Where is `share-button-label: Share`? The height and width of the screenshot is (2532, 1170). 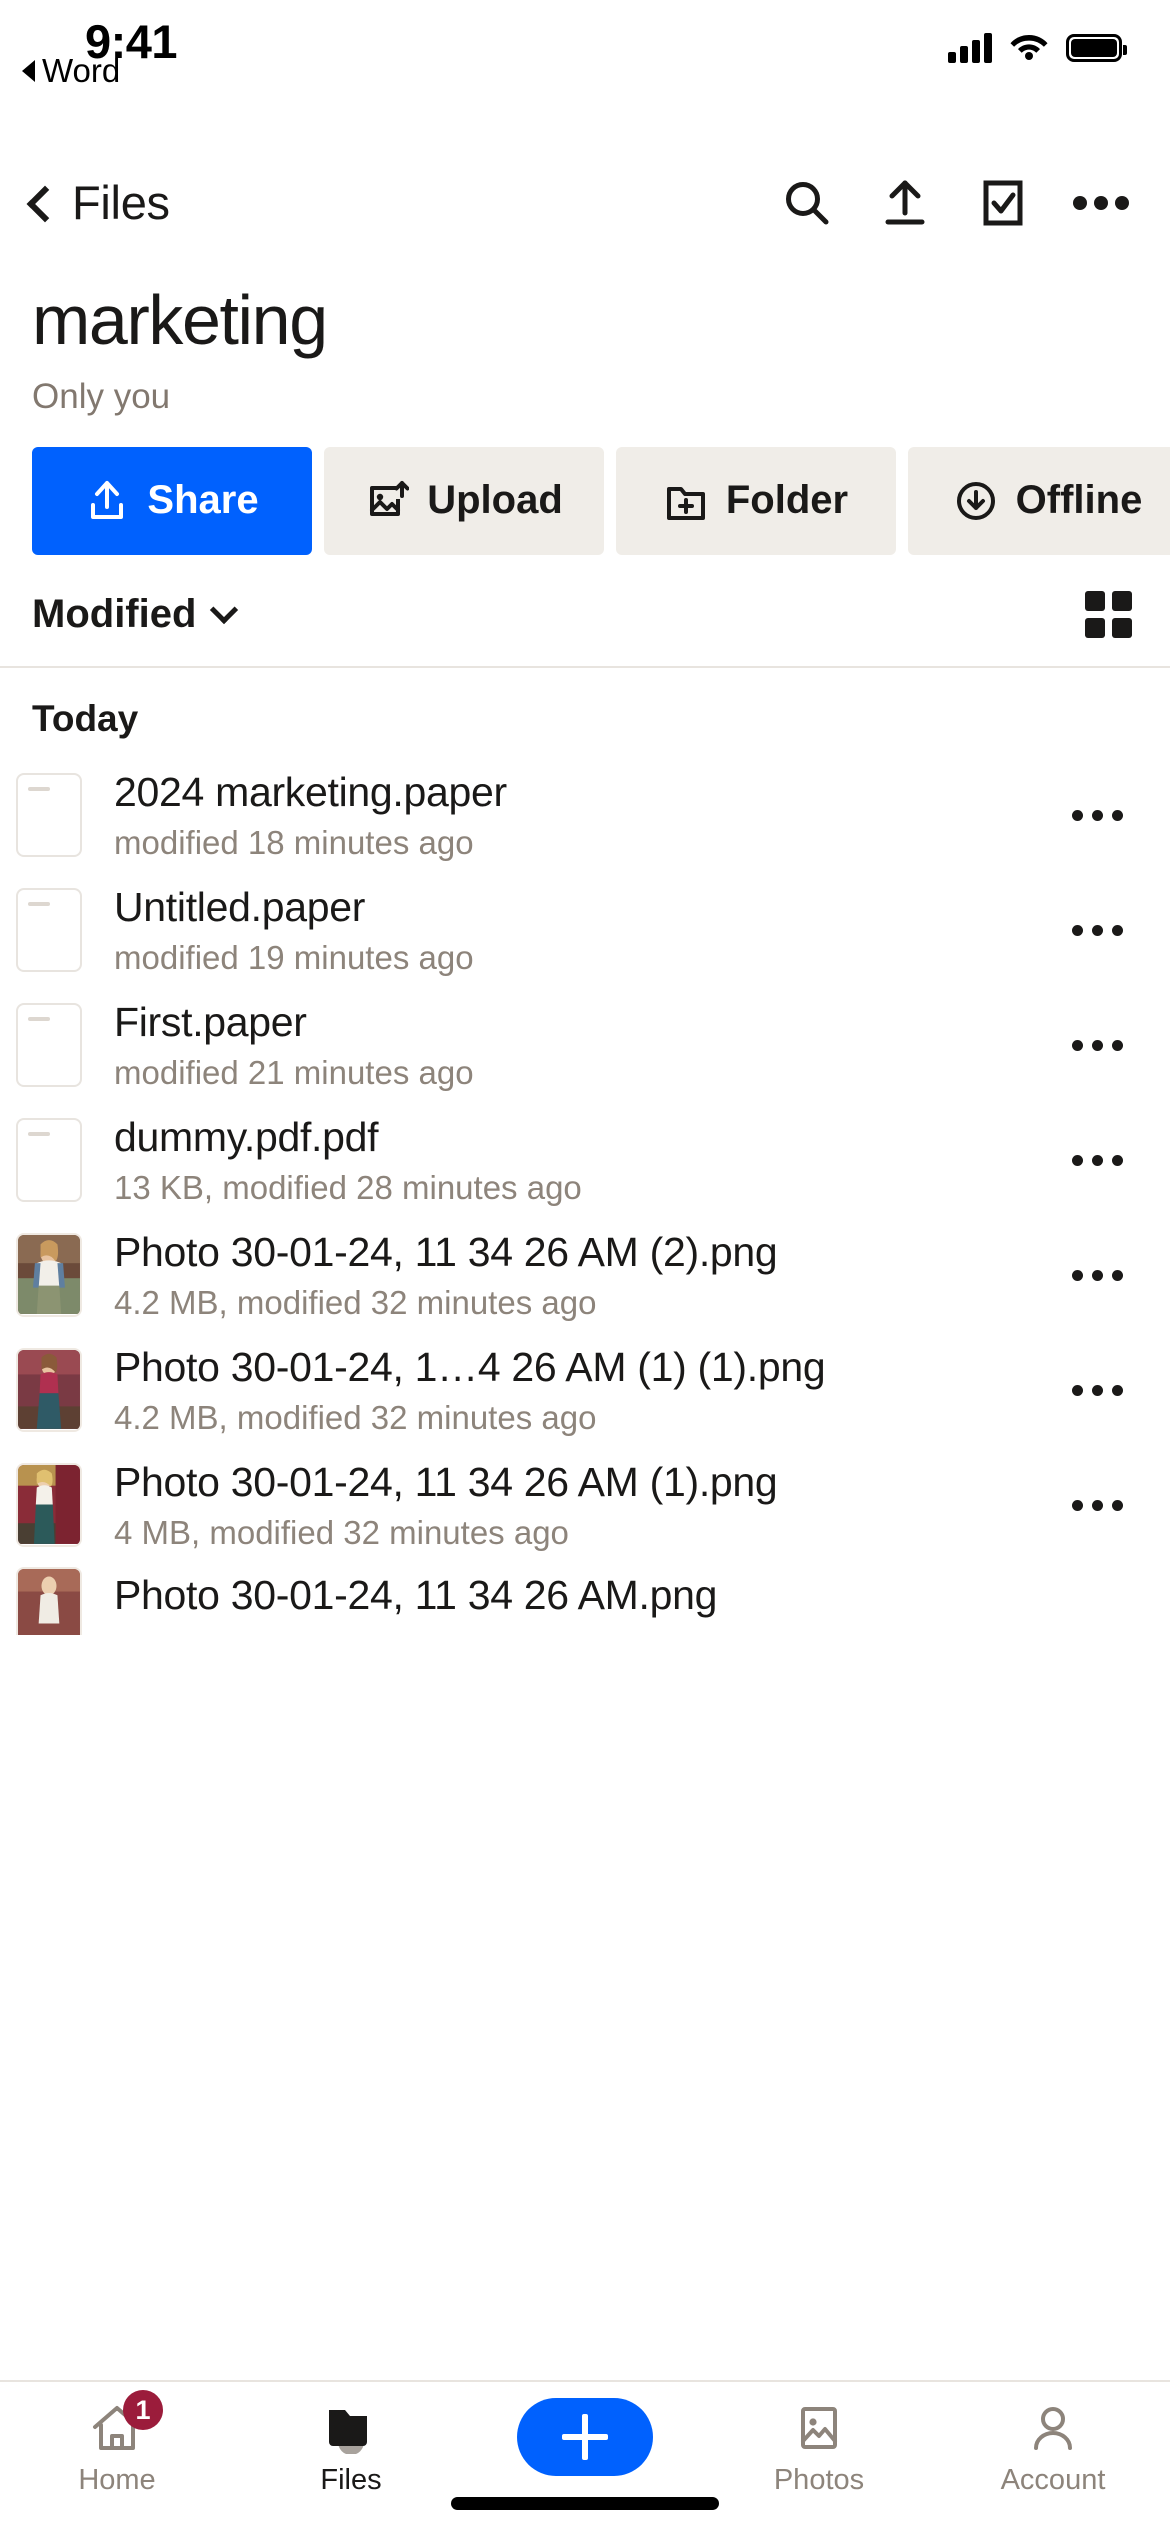
share-button-label: Share is located at coordinates (203, 500).